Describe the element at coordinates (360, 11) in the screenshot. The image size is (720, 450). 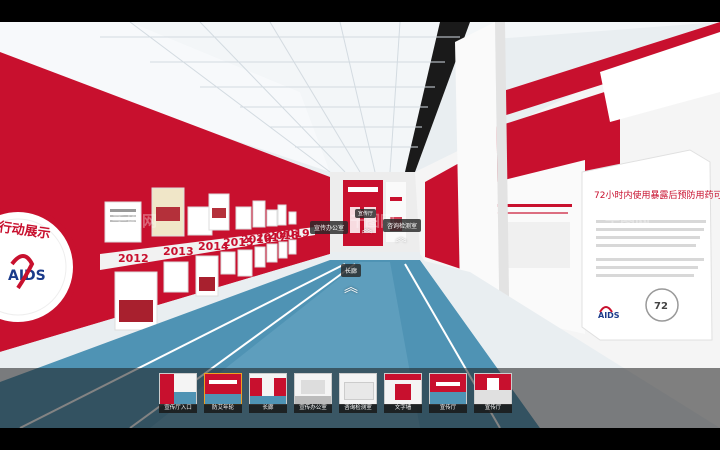
I see `top-letterbox` at that location.